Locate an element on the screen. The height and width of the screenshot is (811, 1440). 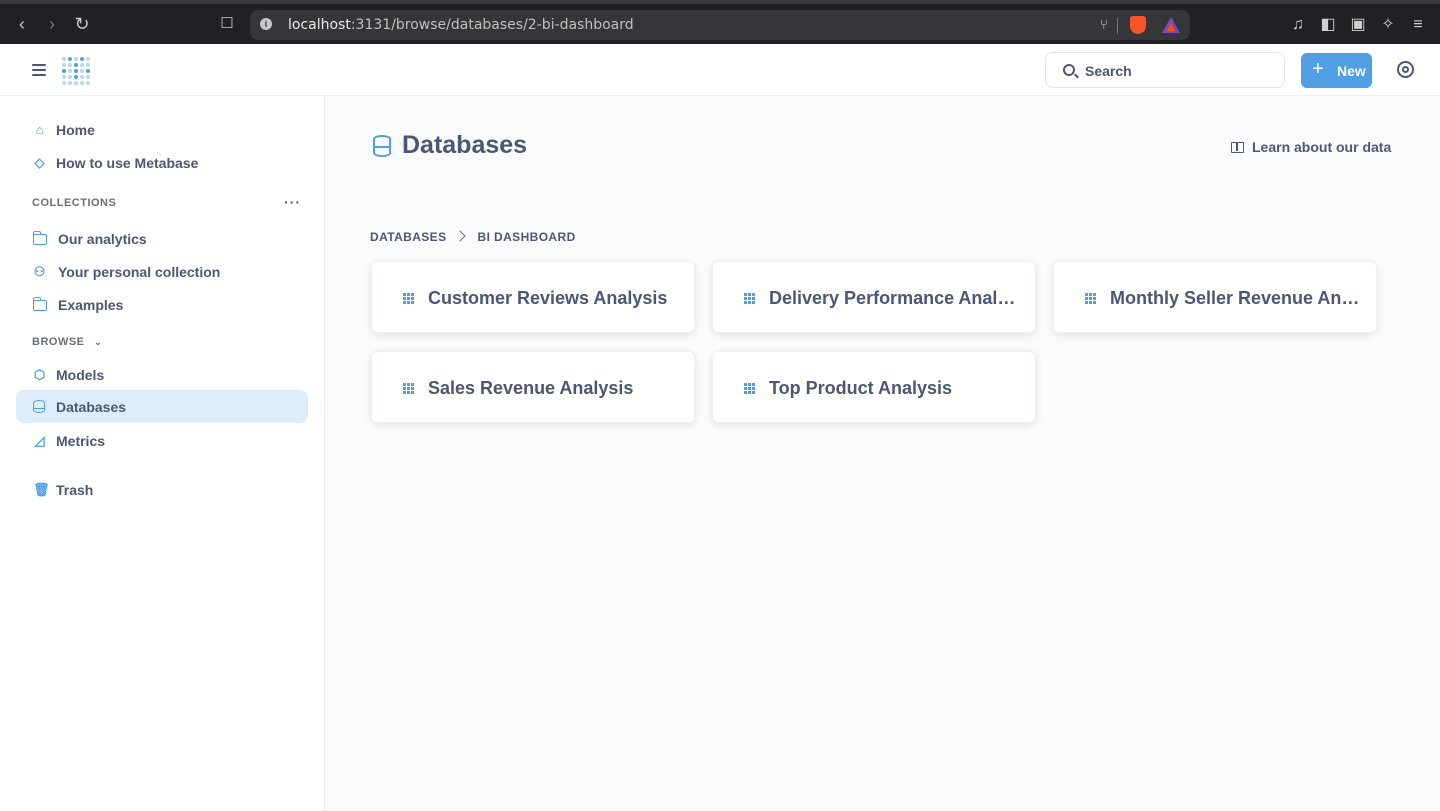
sidebar-item-how-to-use: ◇ How to use Metabase is located at coordinates (162, 162).